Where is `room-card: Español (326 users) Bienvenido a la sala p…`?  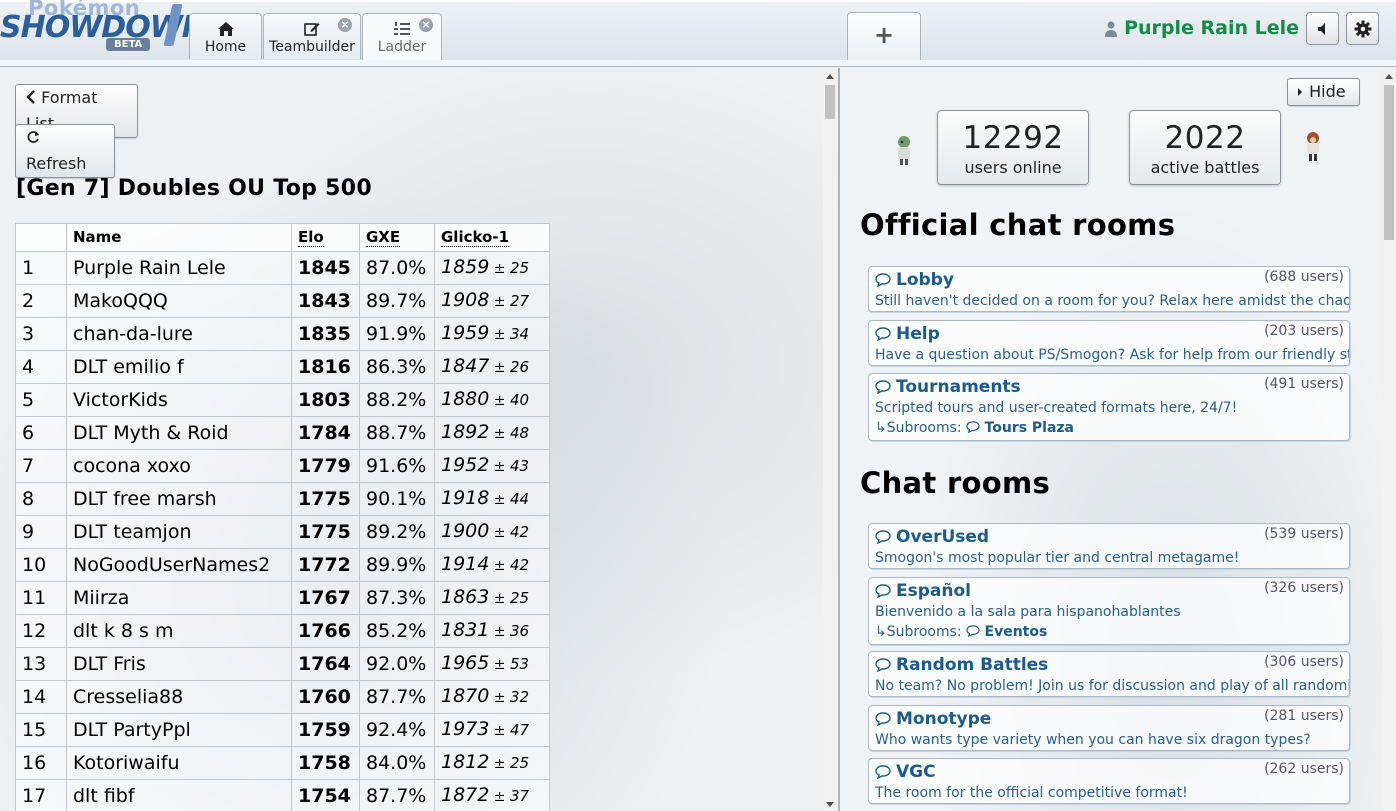
room-card: Español (326 users) Bienvenido a la sala p… is located at coordinates (1109, 611).